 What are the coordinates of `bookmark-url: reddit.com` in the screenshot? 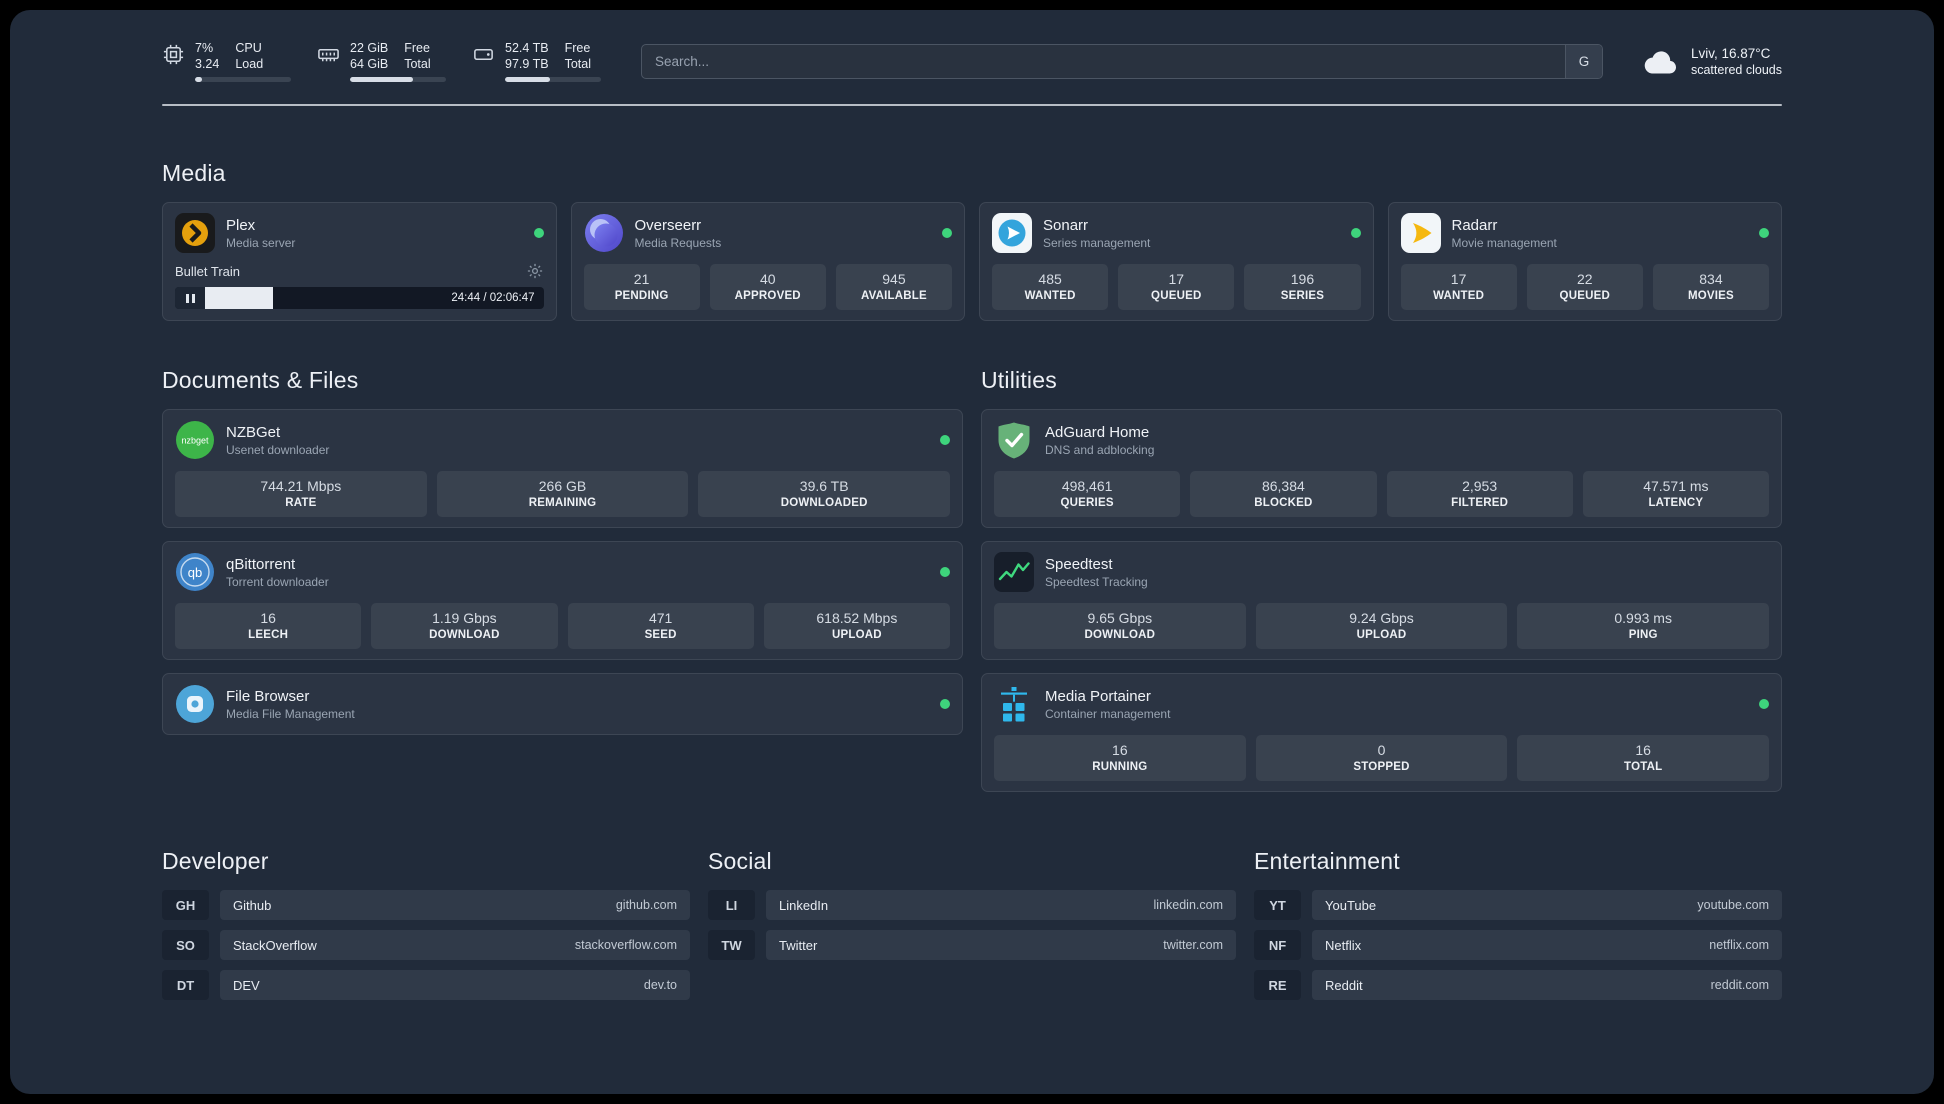 It's located at (1739, 985).